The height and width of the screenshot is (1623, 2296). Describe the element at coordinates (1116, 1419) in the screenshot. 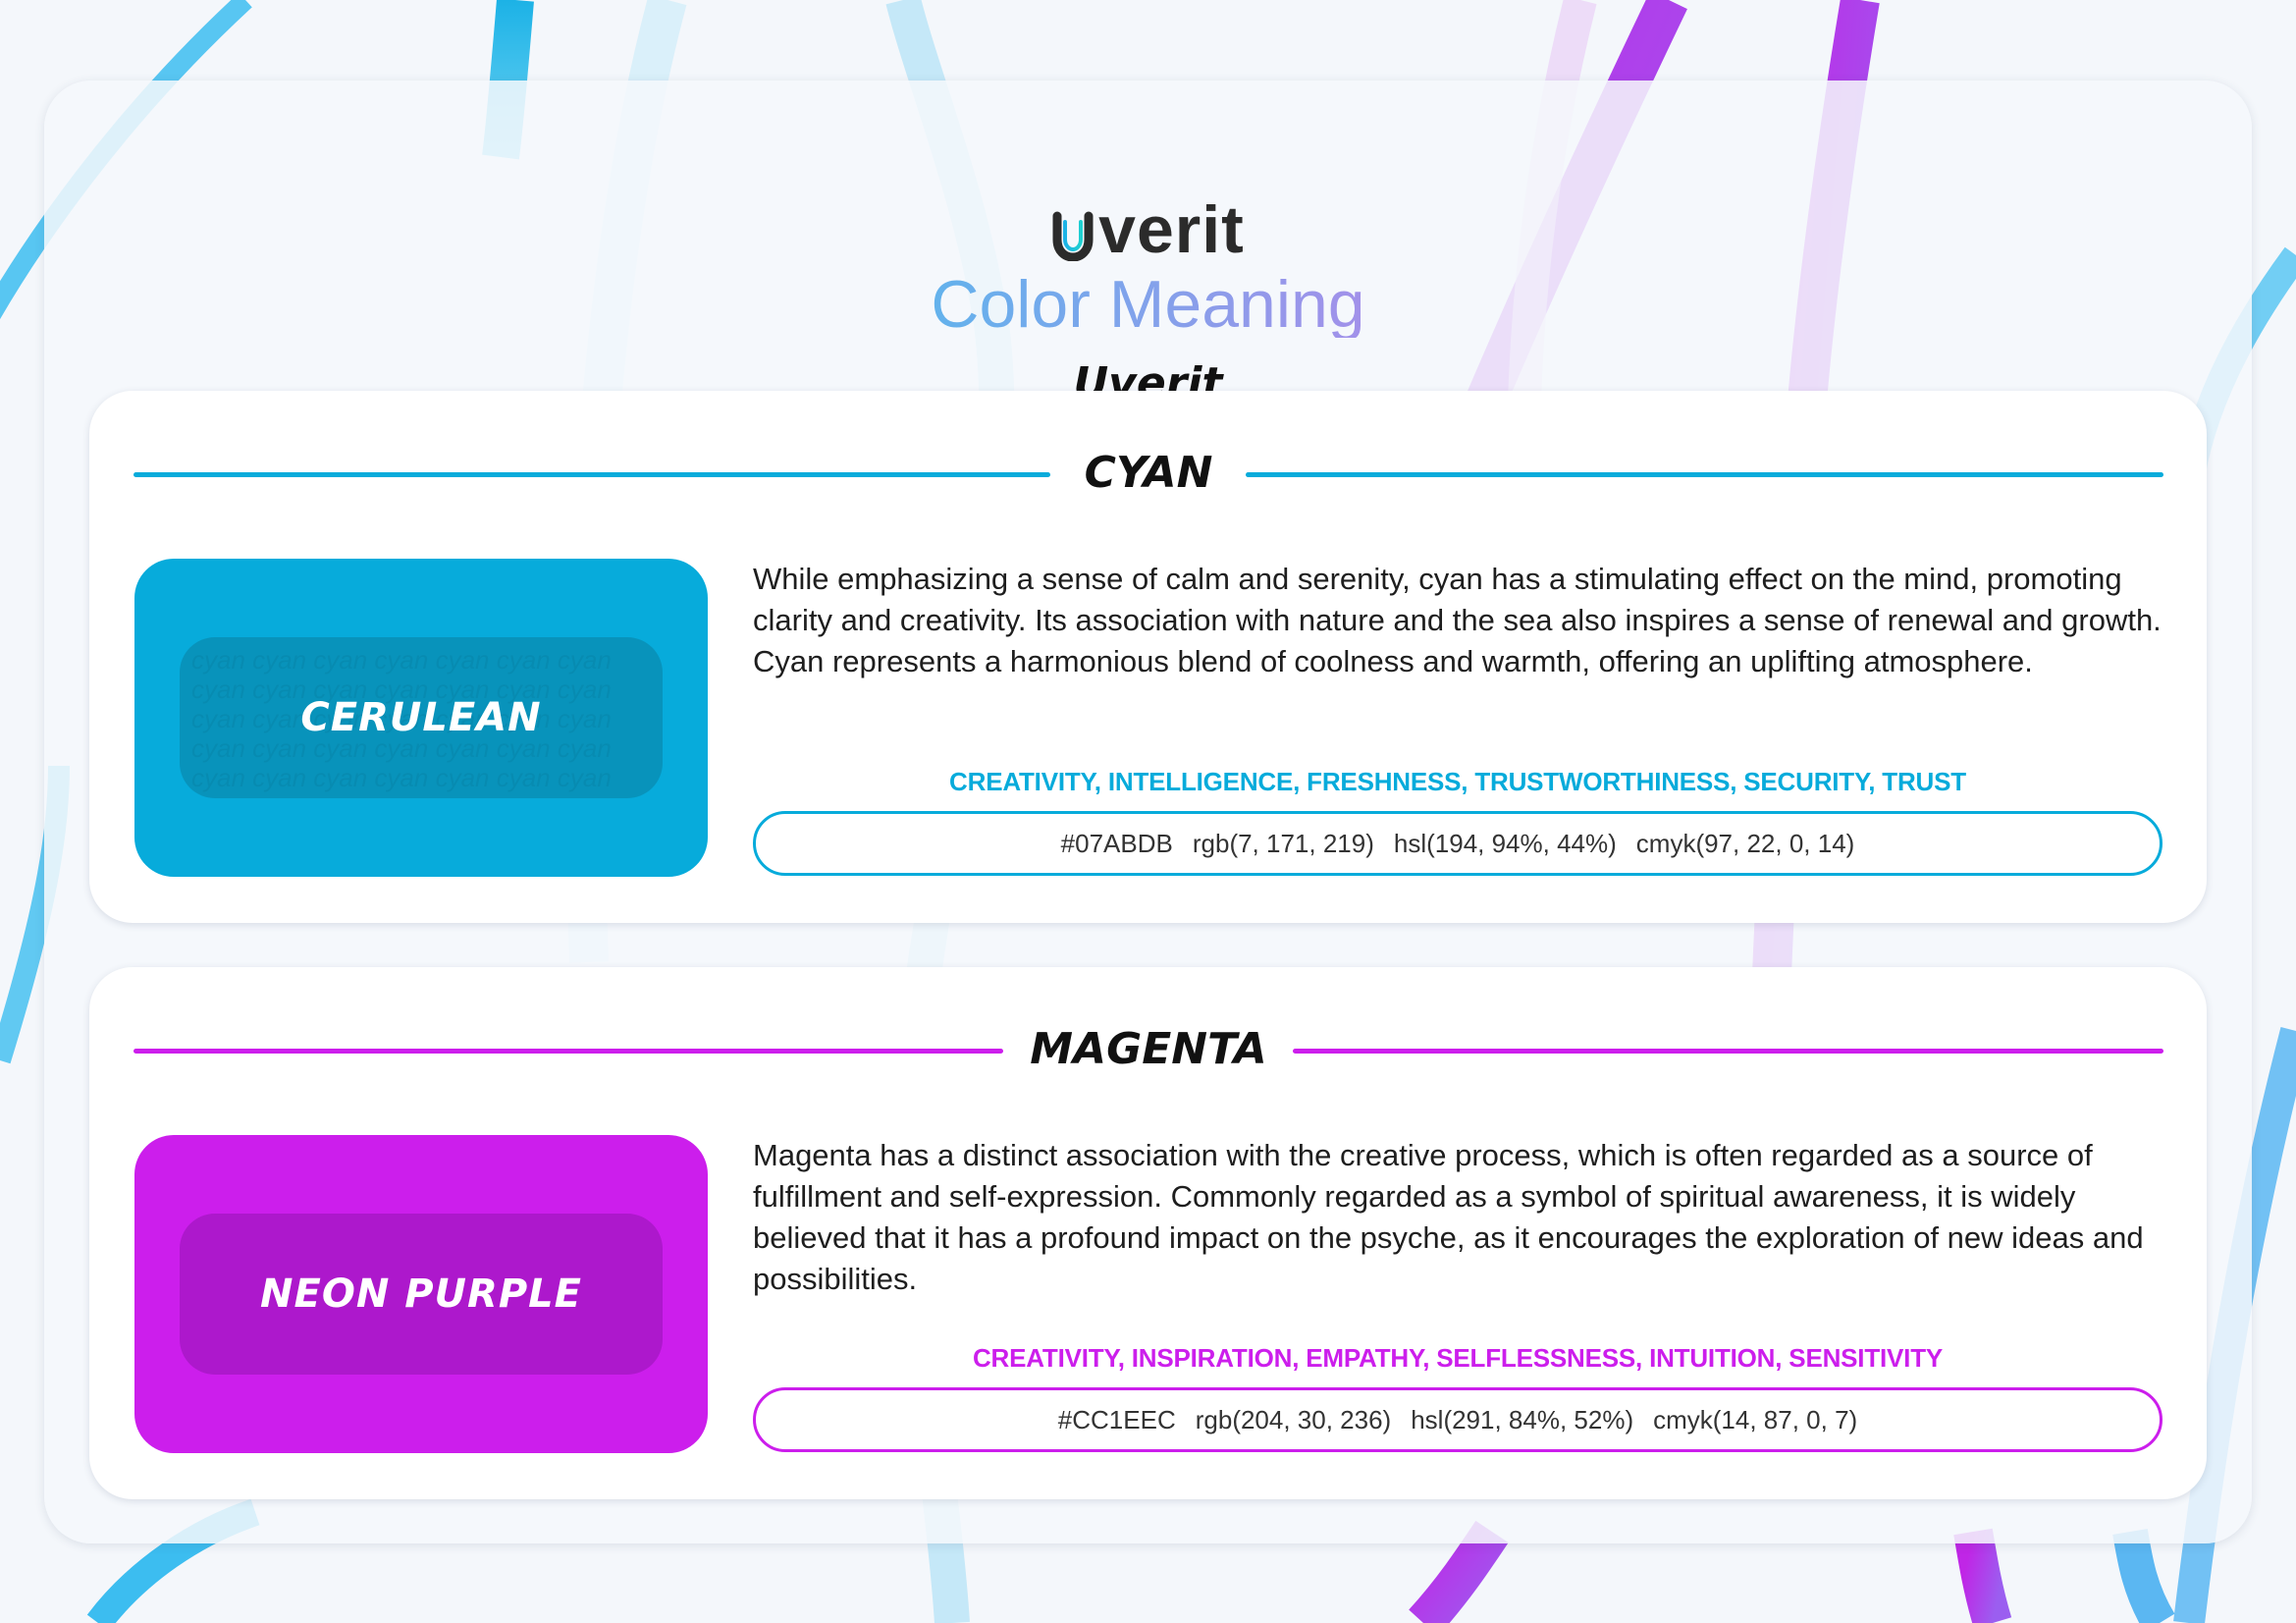

I see `hex-code: #CC1EEC` at that location.